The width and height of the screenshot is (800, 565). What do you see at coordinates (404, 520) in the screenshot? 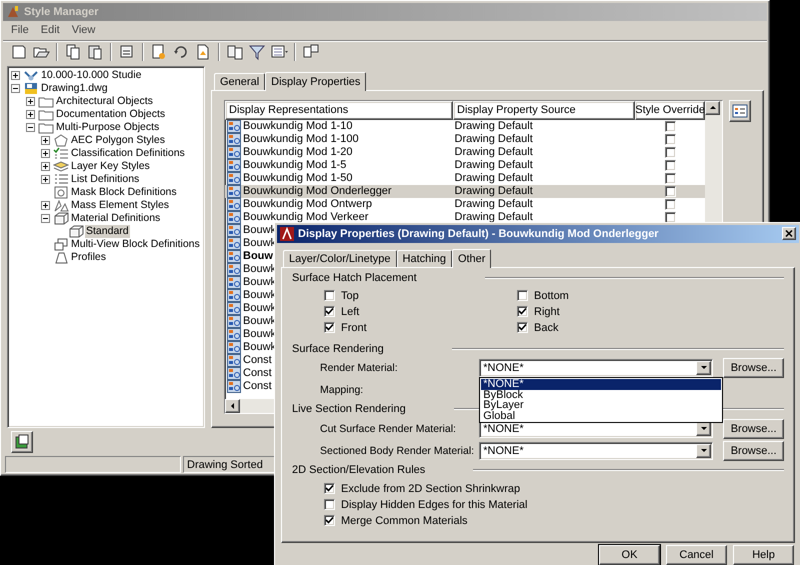
I see `checkbox-label: Merge Common Materials` at bounding box center [404, 520].